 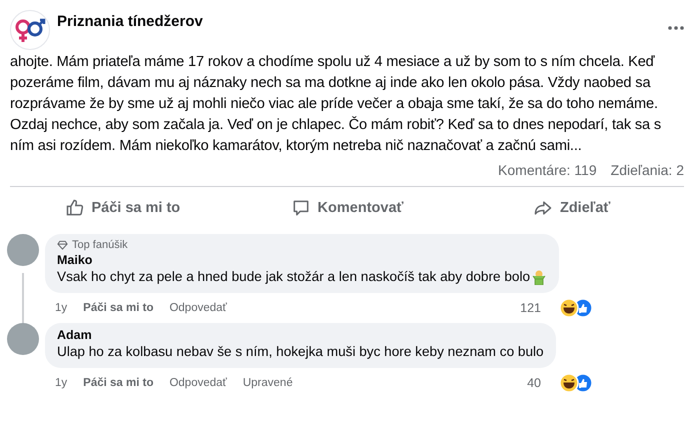 What do you see at coordinates (571, 208) in the screenshot?
I see `share-button: Zdieľať` at bounding box center [571, 208].